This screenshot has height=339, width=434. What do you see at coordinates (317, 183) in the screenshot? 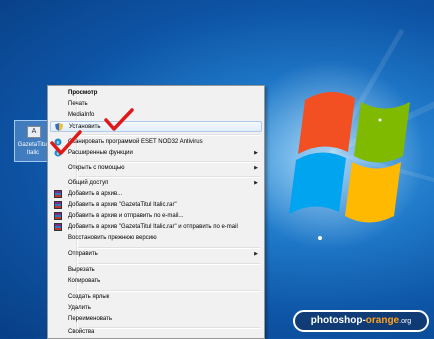
I see `logo-blue-pane` at bounding box center [317, 183].